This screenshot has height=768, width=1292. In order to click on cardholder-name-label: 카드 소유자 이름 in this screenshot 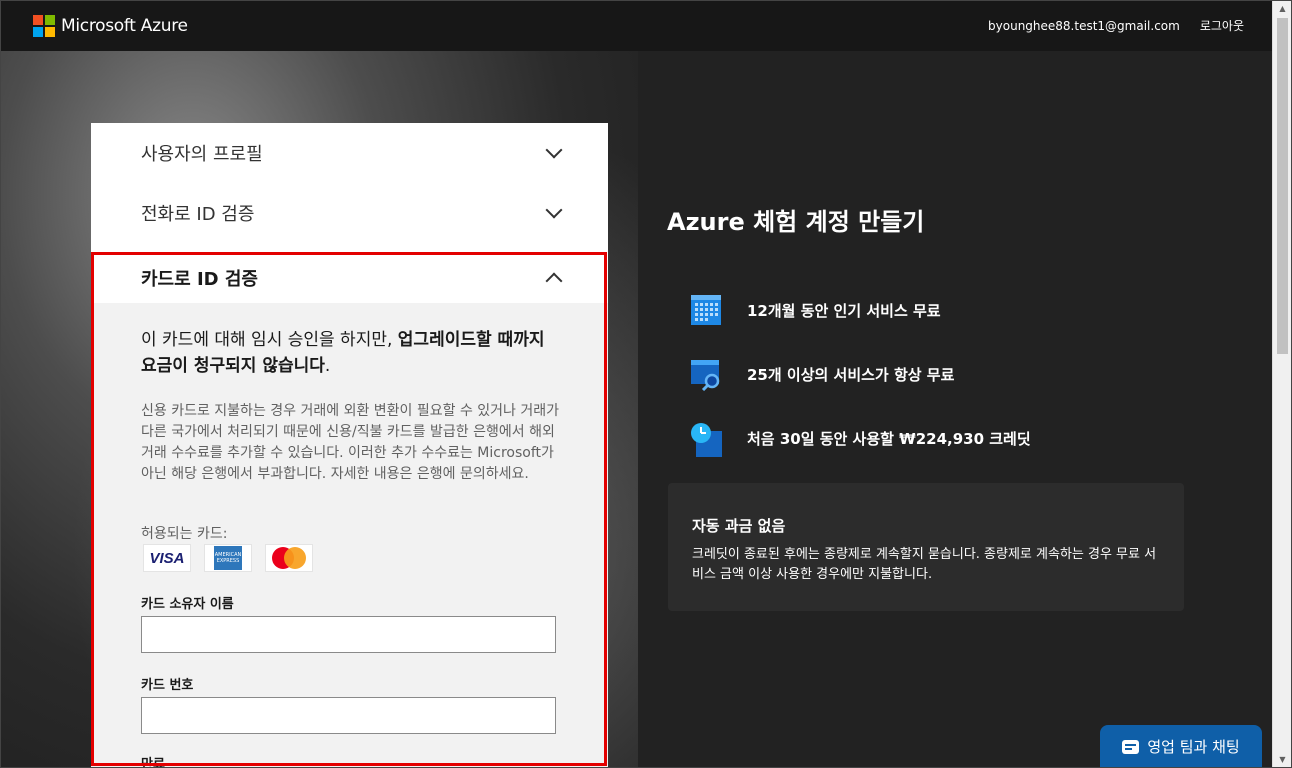, I will do `click(187, 604)`.